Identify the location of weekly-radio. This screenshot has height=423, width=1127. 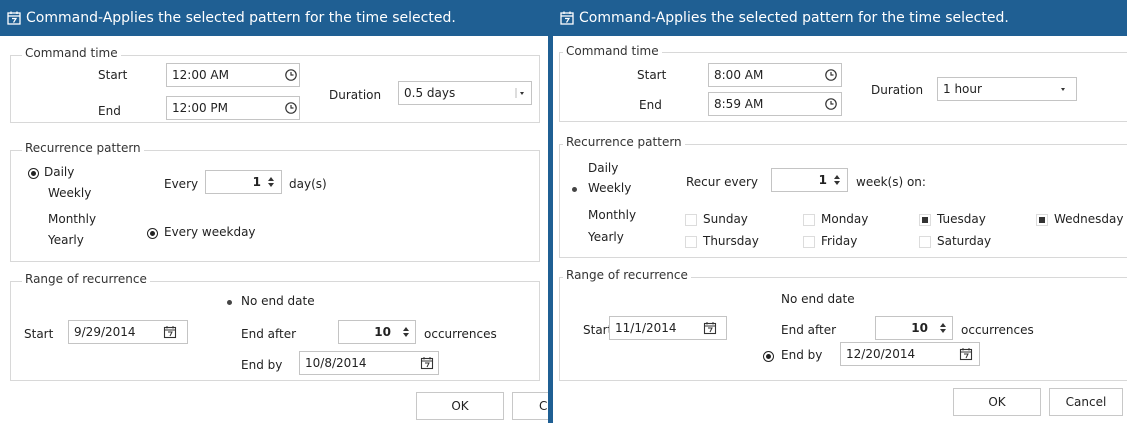
(574, 189).